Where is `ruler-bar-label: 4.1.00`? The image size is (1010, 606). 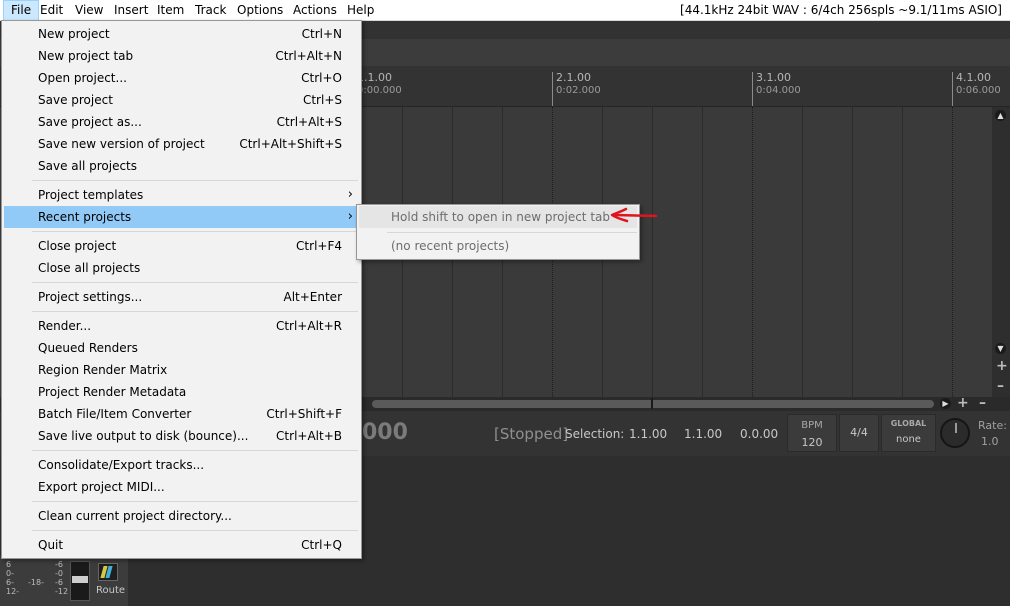
ruler-bar-label: 4.1.00 is located at coordinates (973, 77).